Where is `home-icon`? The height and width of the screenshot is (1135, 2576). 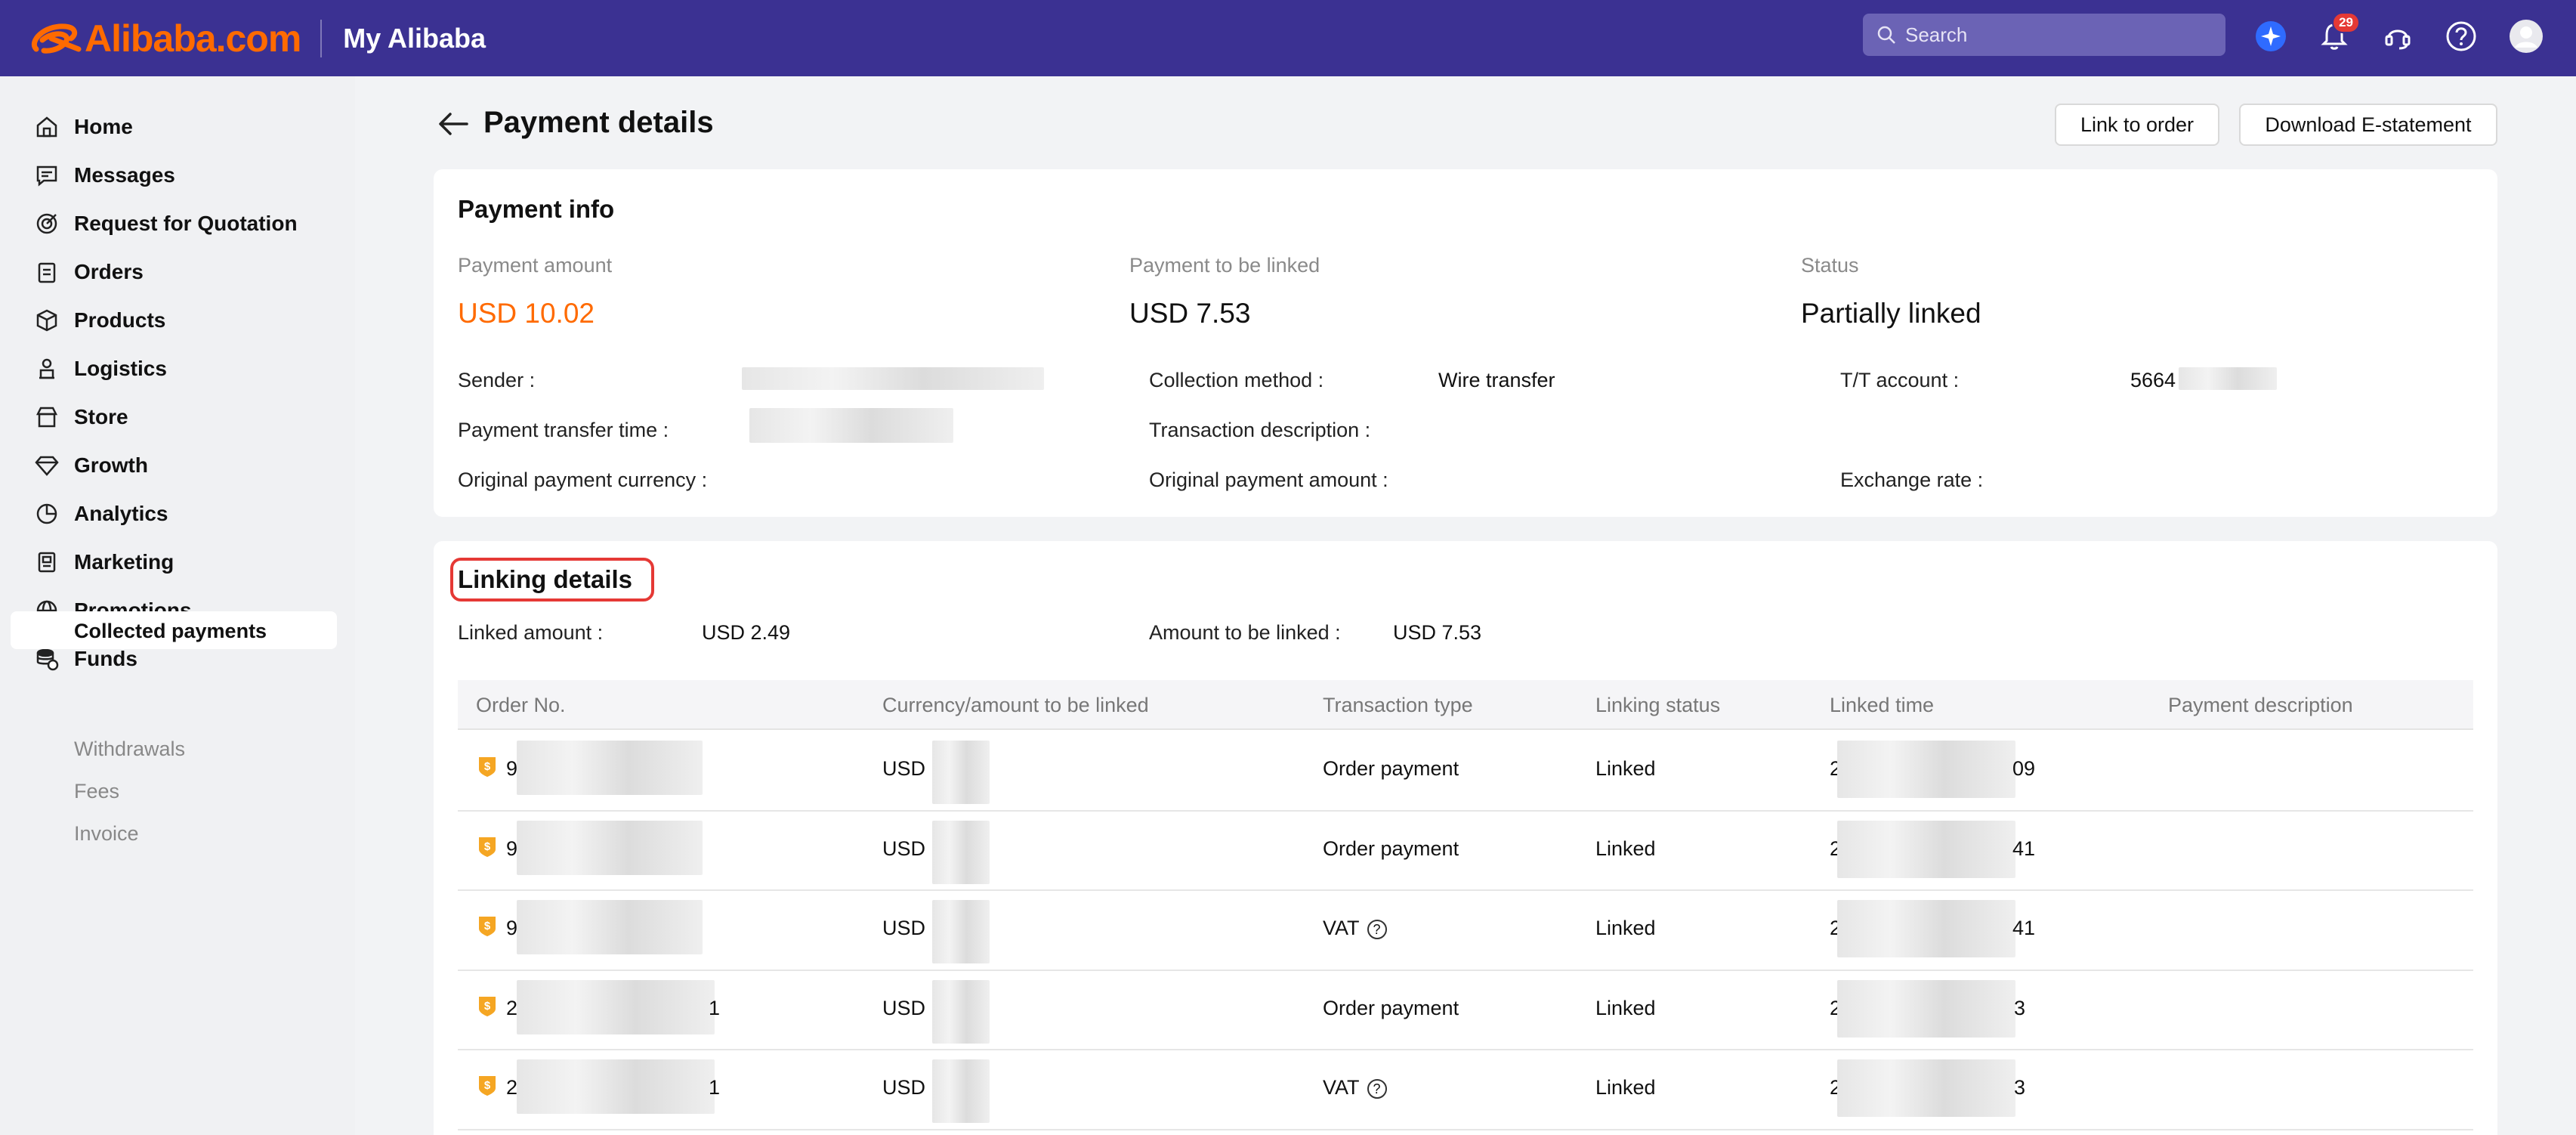
home-icon is located at coordinates (46, 127).